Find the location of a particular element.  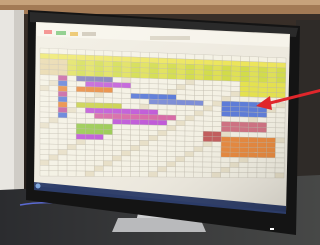

power-led is located at coordinates (272, 229).